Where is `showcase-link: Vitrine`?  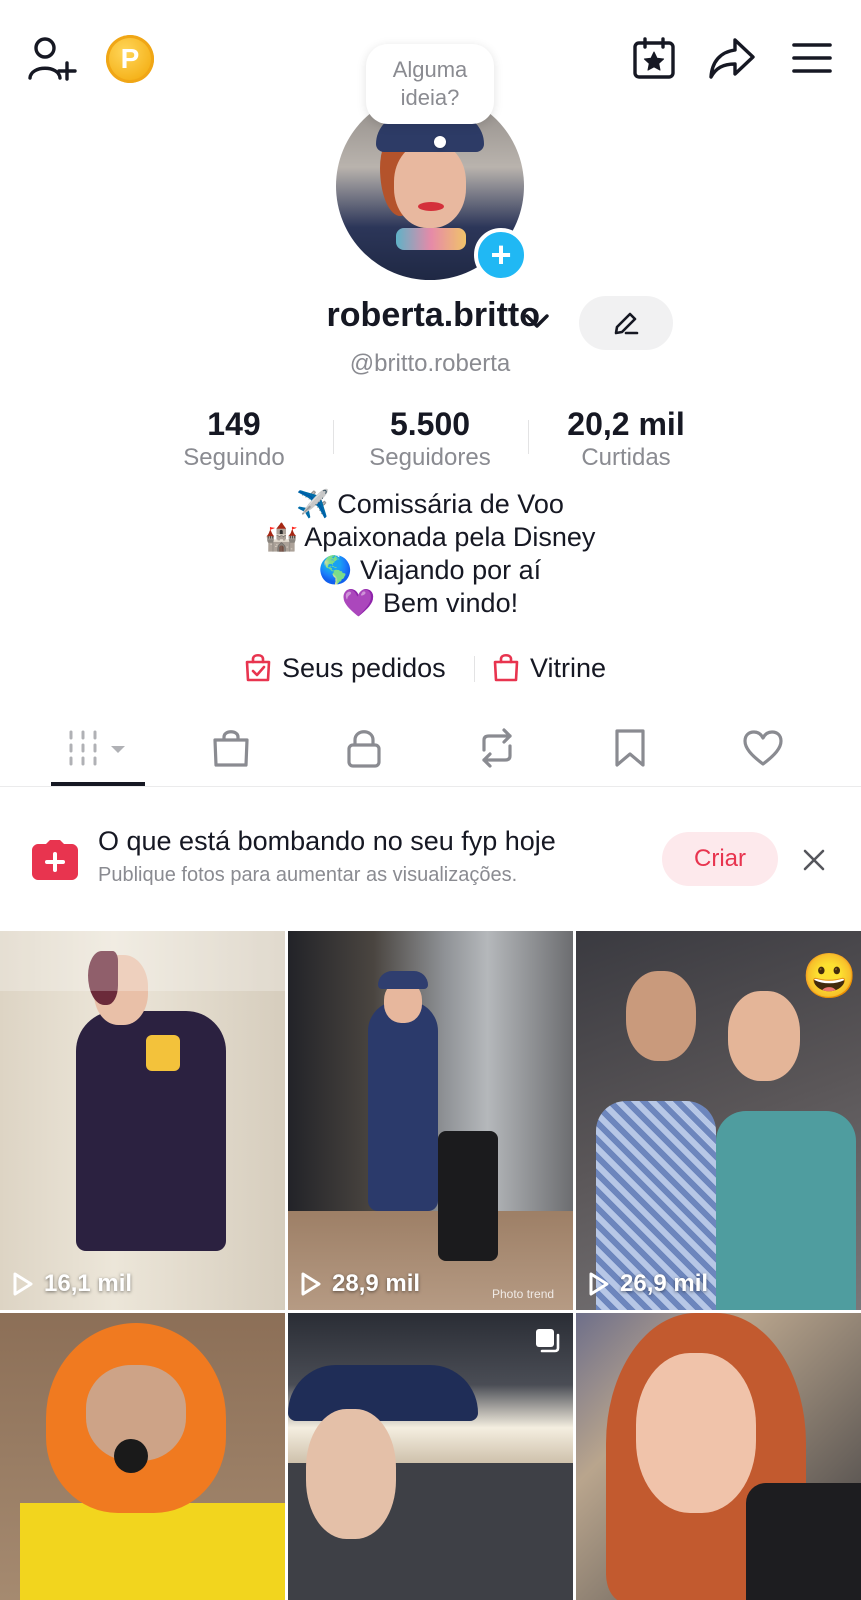 showcase-link: Vitrine is located at coordinates (549, 668).